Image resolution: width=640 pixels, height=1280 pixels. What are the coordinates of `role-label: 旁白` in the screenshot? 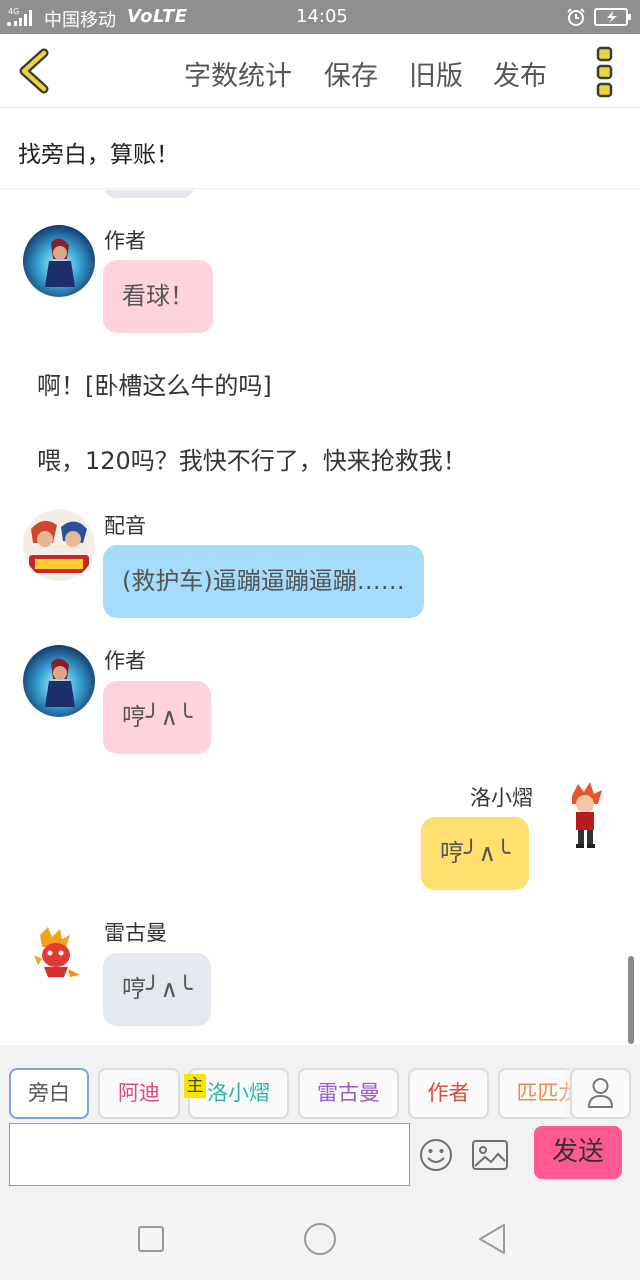 It's located at (49, 1093).